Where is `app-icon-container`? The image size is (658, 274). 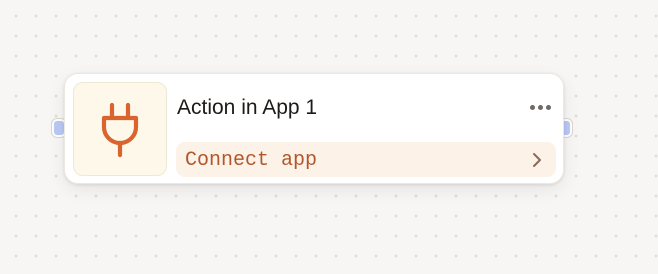
app-icon-container is located at coordinates (120, 129).